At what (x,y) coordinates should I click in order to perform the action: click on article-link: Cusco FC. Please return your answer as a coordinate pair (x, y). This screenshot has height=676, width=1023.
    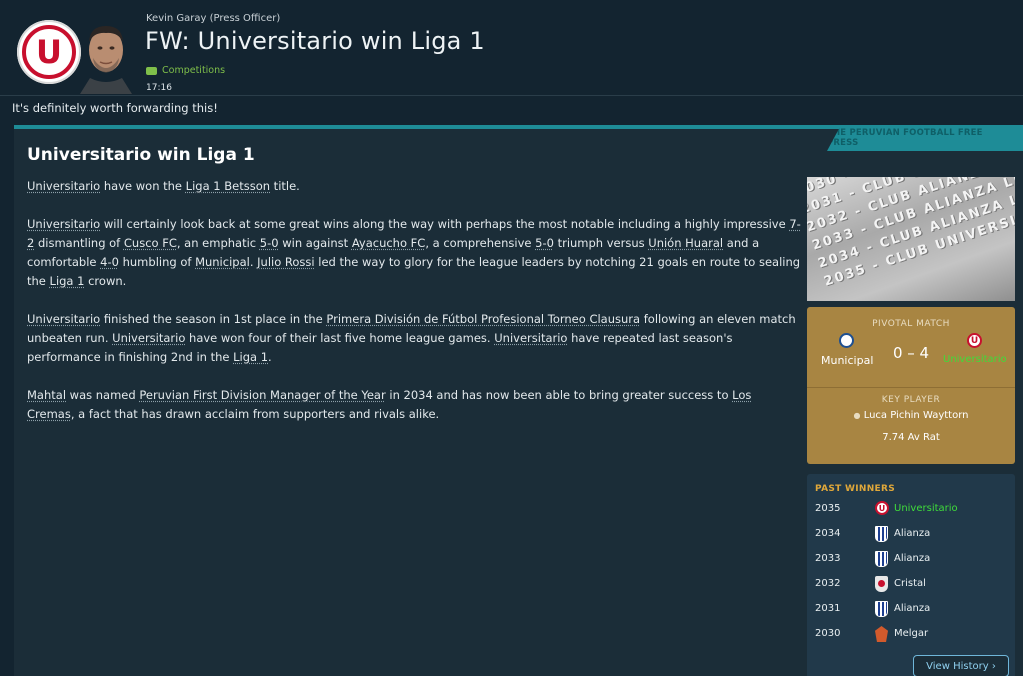
    Looking at the image, I should click on (150, 243).